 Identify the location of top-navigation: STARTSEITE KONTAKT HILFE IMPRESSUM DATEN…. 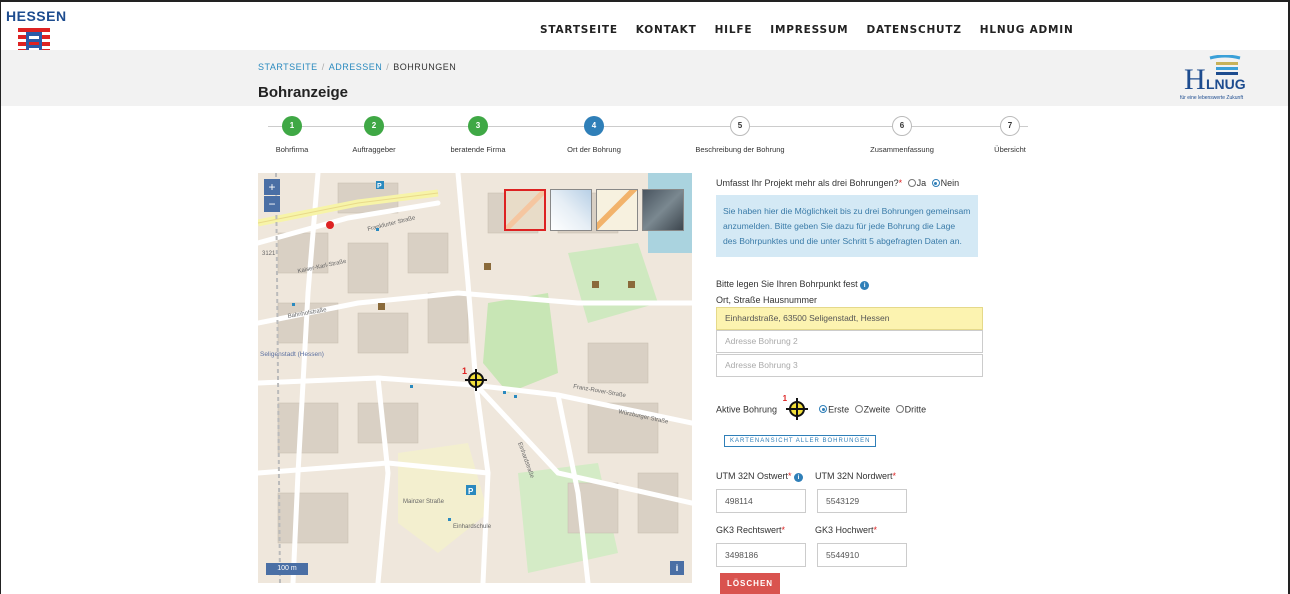
(807, 30).